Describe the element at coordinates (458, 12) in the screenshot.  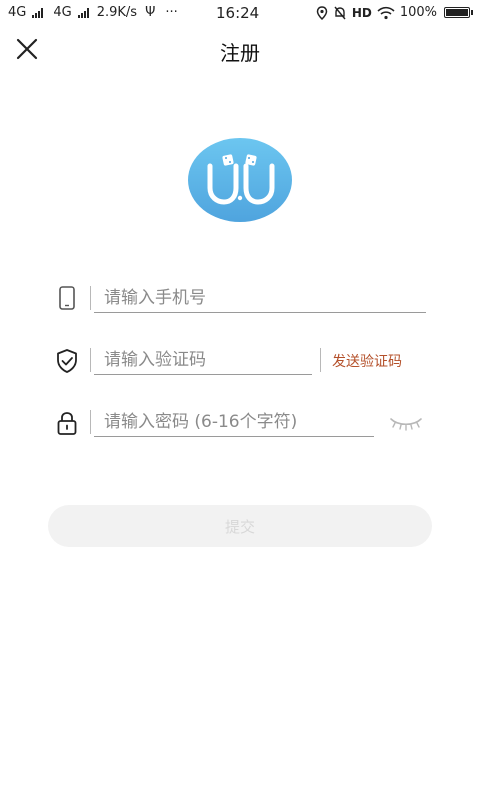
I see `battery-icon` at that location.